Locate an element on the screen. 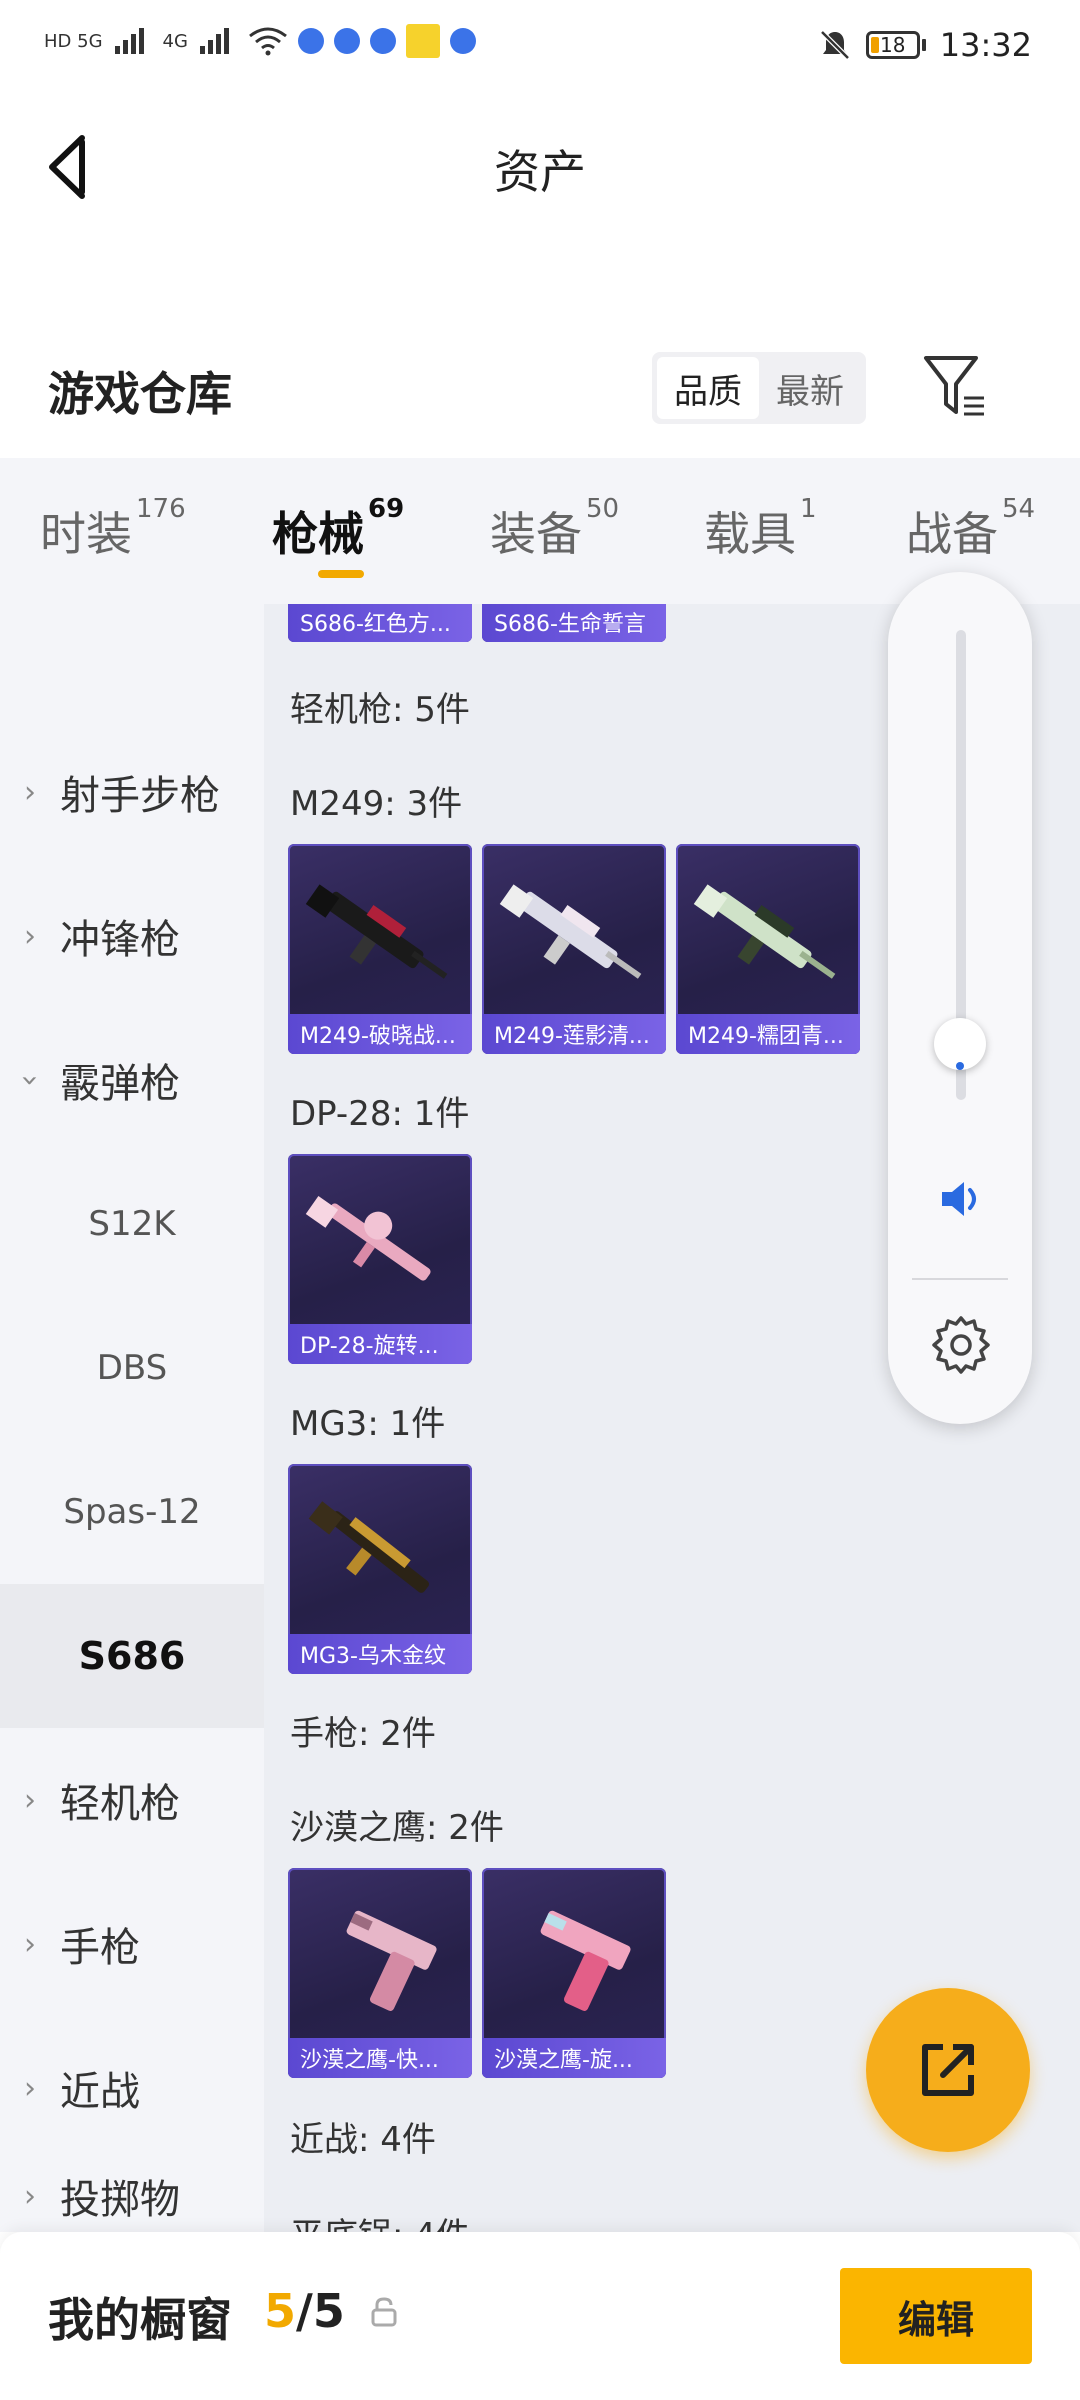 Image resolution: width=1080 pixels, height=2400 pixels. clock: 13:32 is located at coordinates (985, 45).